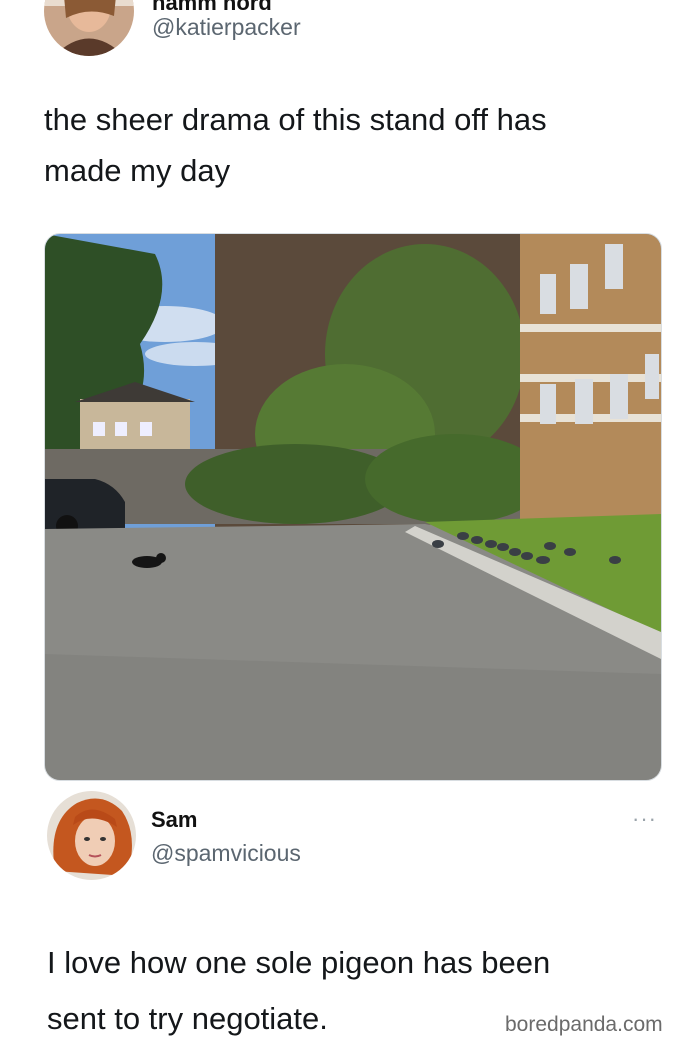 This screenshot has height=1047, width=700. I want to click on tweet-text-line: the sheer drama of this stand off has, so click(295, 119).